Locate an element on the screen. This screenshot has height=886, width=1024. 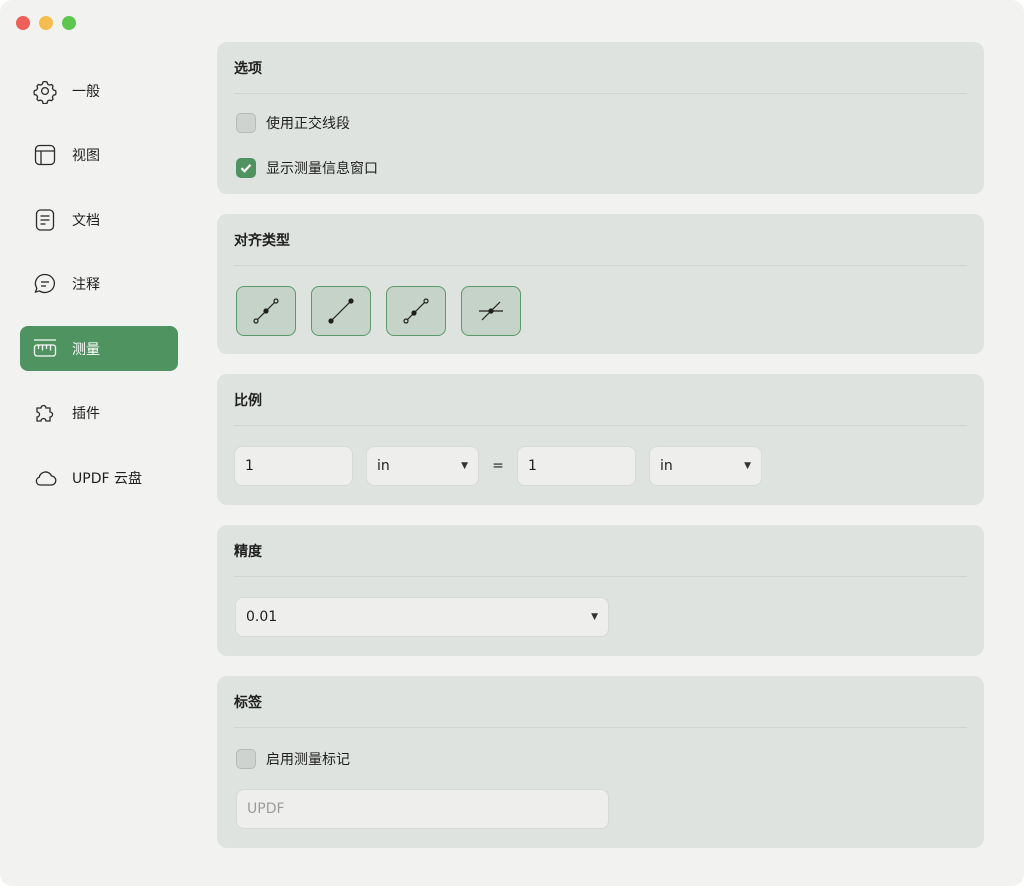
sidebar: 一般 视图 文档 注释 测量 插件 UPDF 云盘 is located at coordinates (99, 294).